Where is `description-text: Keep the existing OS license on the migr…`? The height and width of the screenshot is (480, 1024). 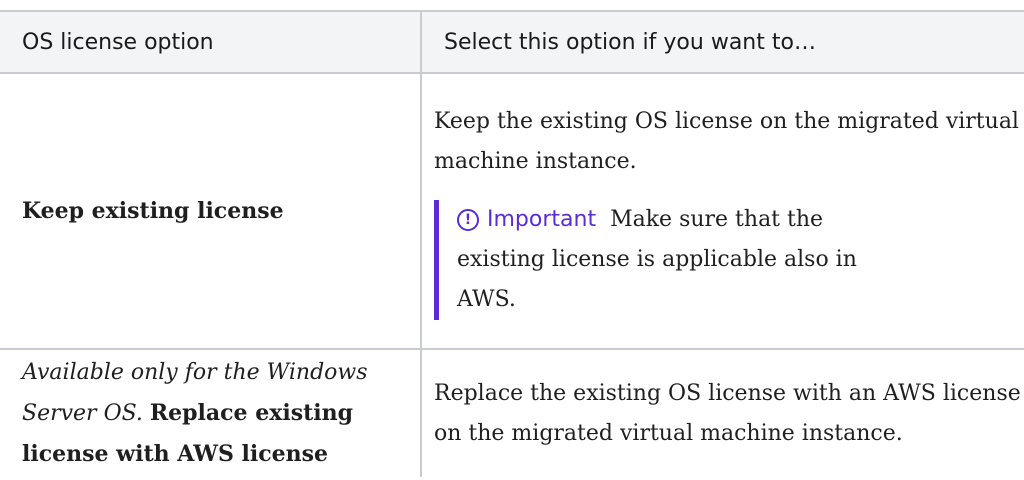
description-text: Keep the existing OS license on the migr… is located at coordinates (726, 141).